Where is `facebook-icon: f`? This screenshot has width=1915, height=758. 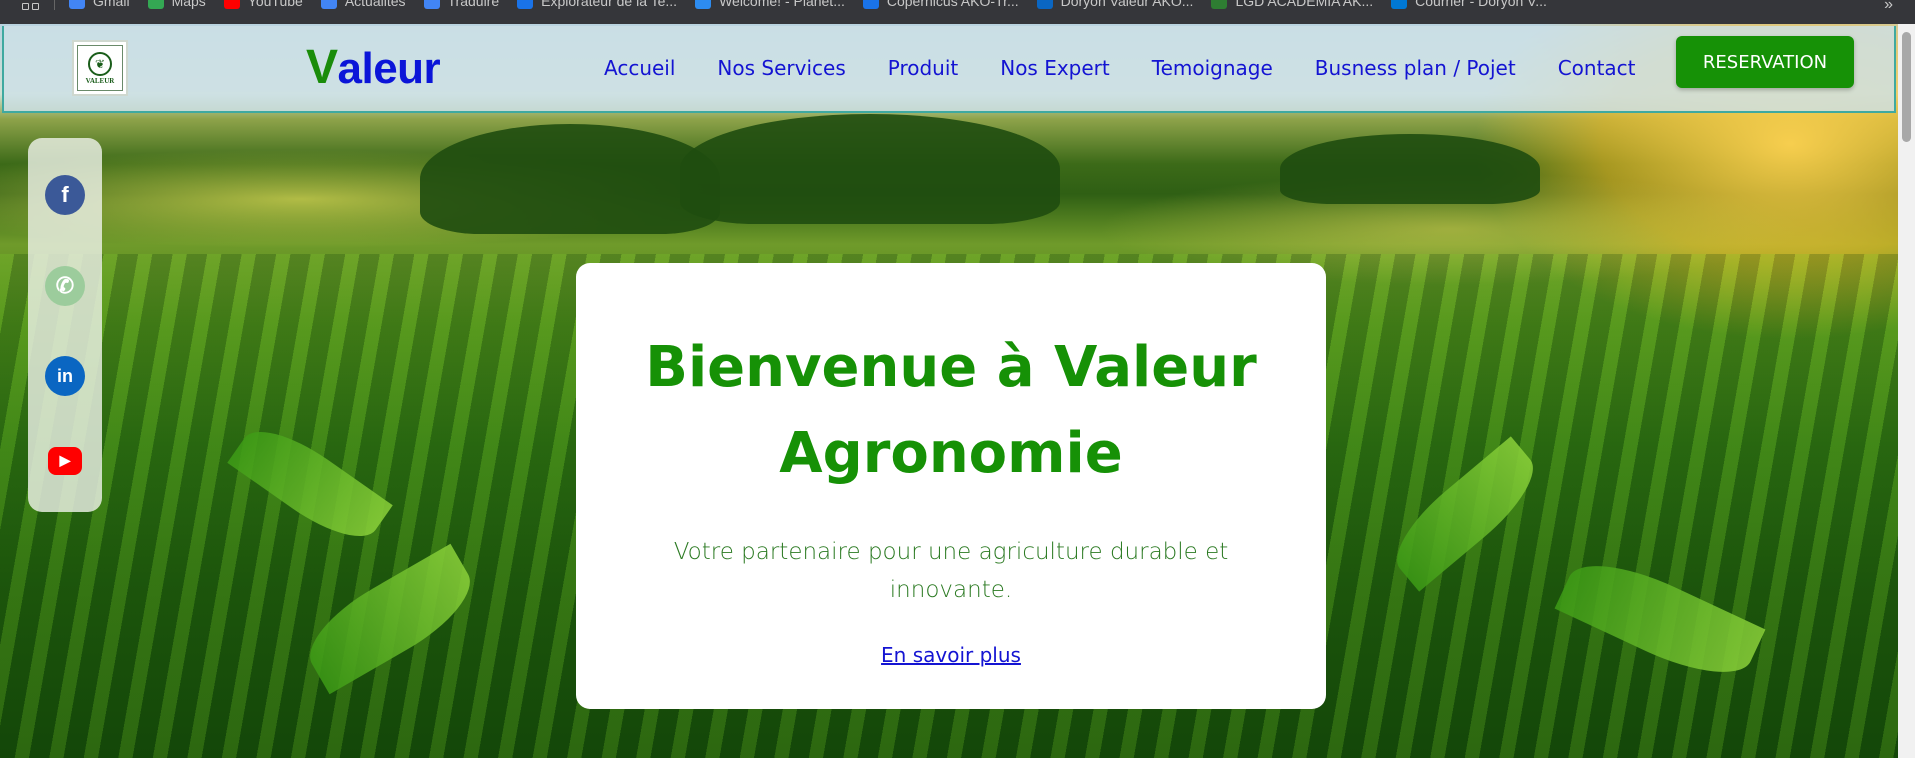 facebook-icon: f is located at coordinates (65, 195).